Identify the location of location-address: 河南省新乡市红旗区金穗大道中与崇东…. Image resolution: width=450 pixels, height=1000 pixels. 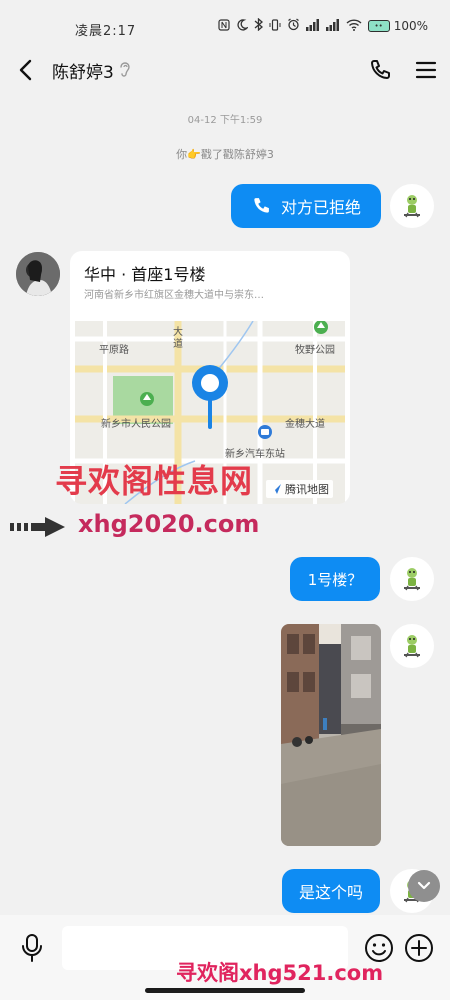
(174, 295).